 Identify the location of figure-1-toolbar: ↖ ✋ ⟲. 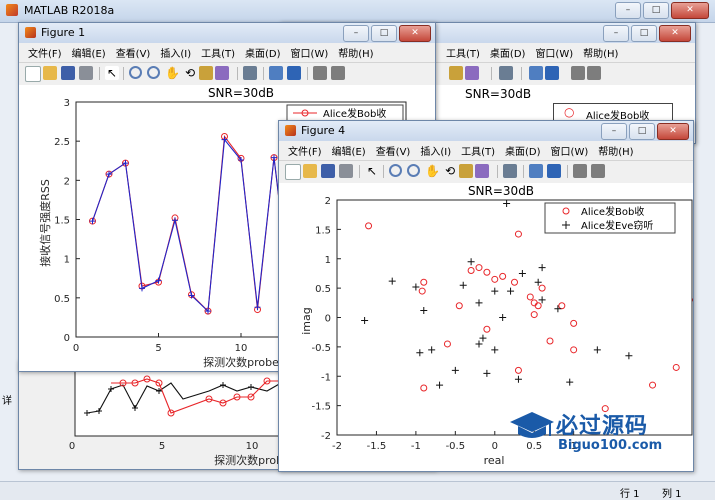
(227, 74).